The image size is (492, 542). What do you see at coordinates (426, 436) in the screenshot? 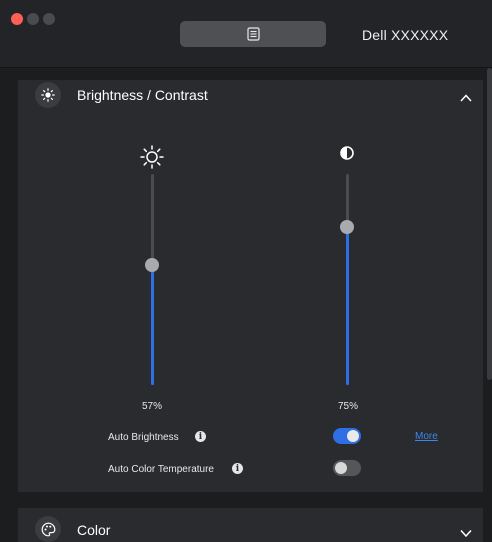
I see `more-link: More` at bounding box center [426, 436].